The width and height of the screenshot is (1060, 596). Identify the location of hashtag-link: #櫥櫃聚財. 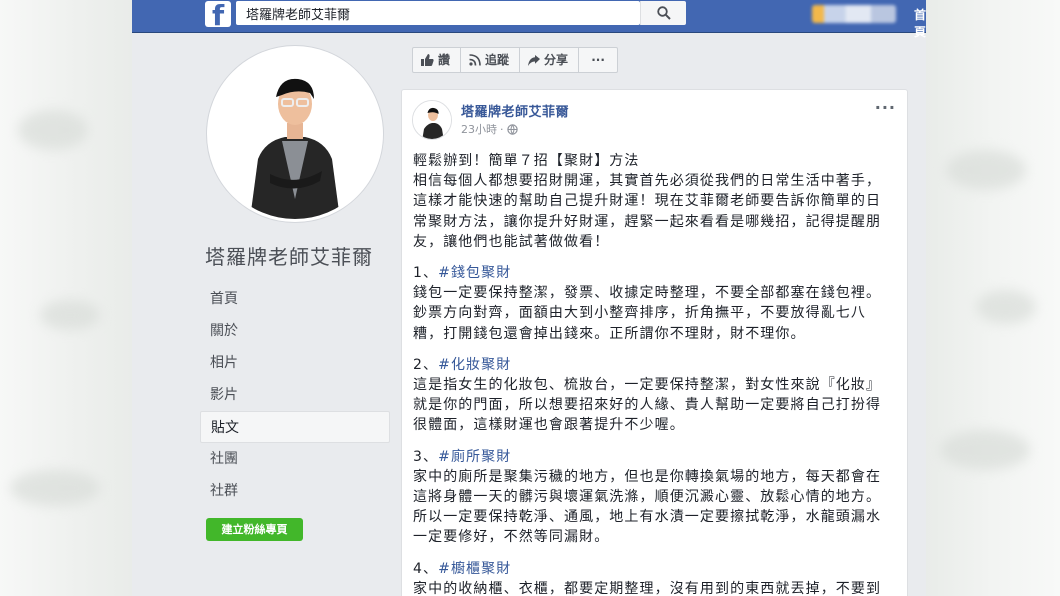
(474, 569).